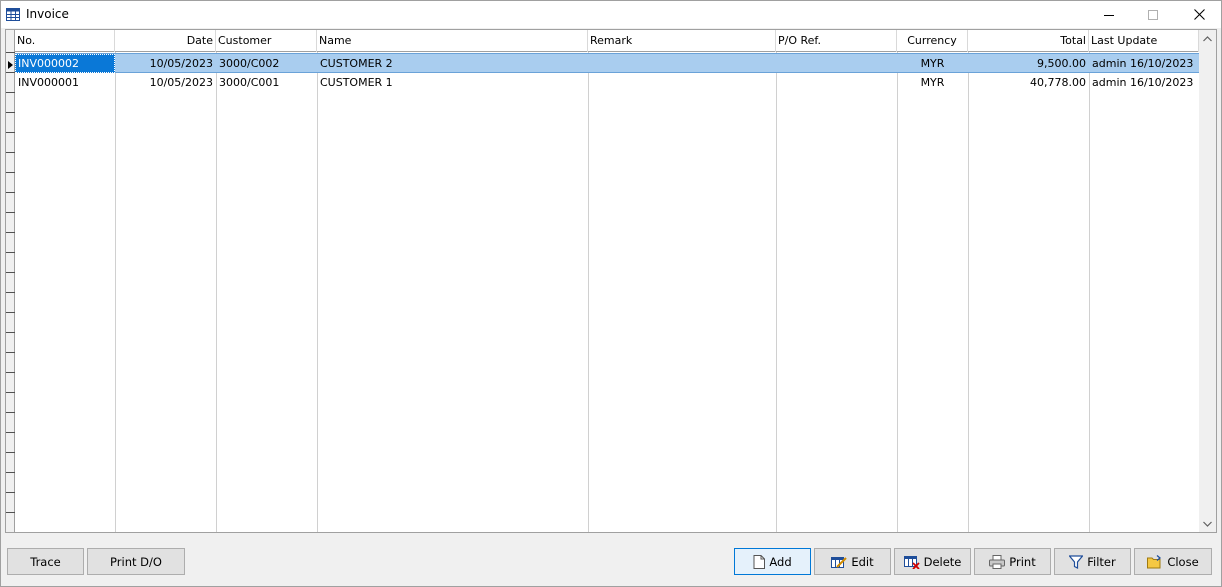 The image size is (1222, 587). I want to click on cell-name: CUSTOMER 2, so click(452, 63).